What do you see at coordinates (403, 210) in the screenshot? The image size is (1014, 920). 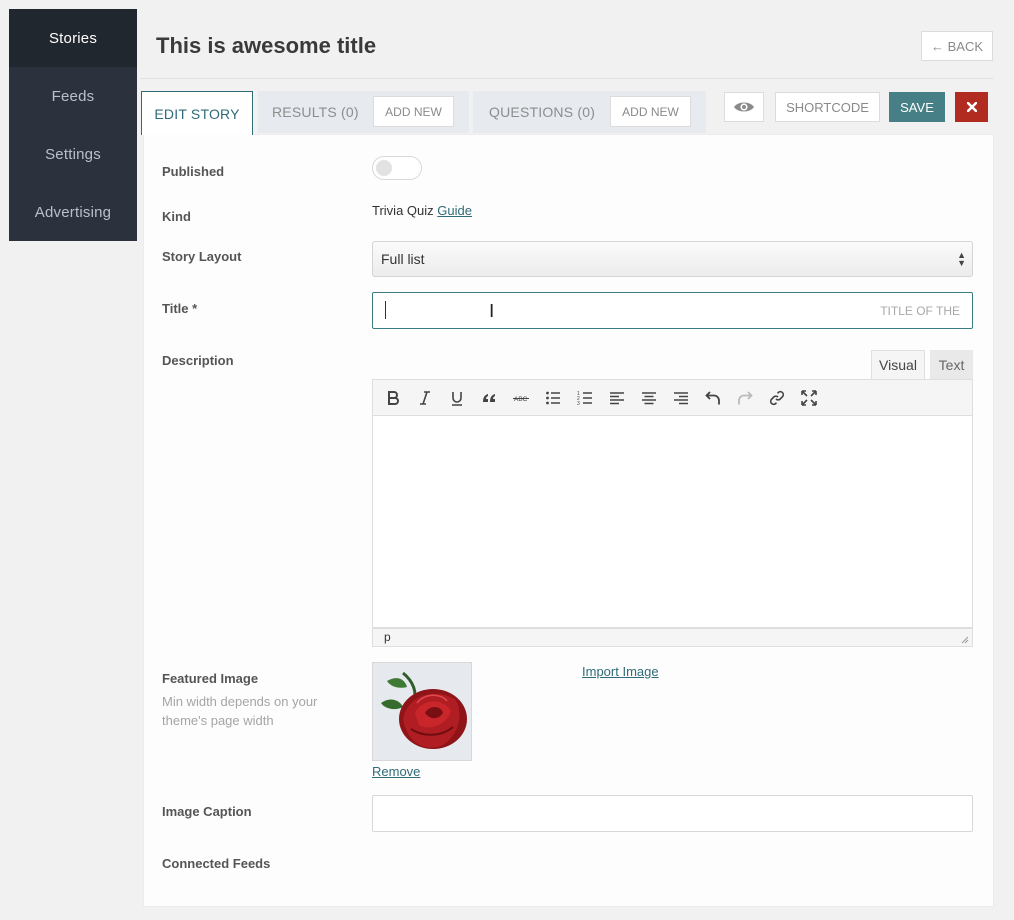 I see `kind-value-text: Trivia Quiz` at bounding box center [403, 210].